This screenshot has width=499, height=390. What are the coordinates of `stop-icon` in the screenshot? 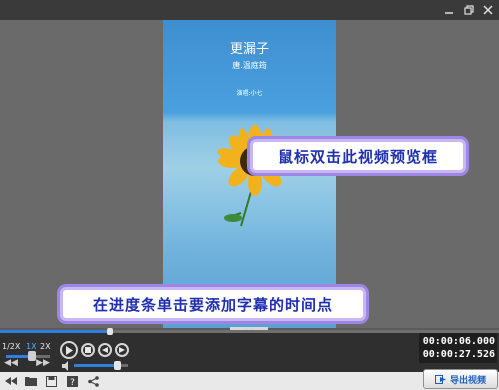 It's located at (88, 350).